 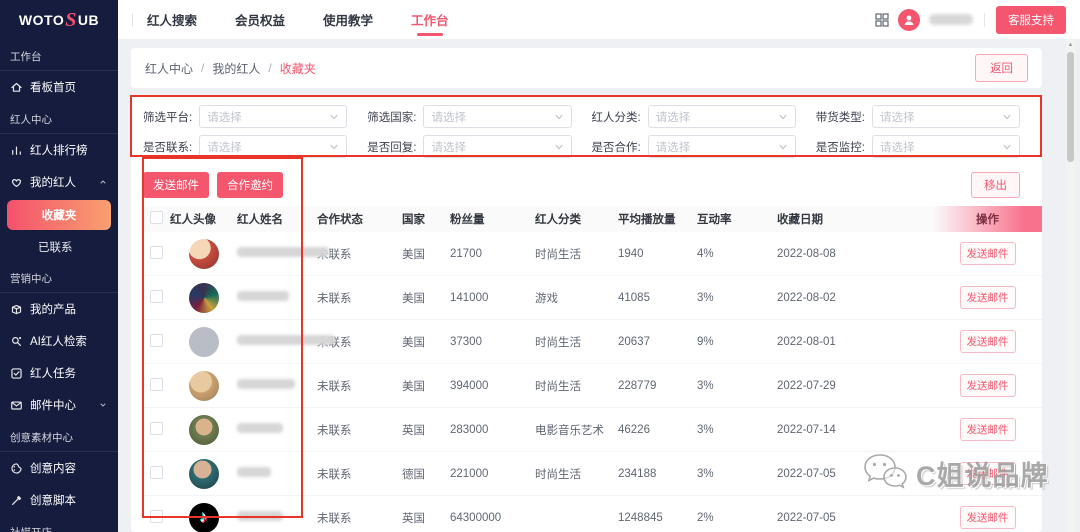 I want to click on filter-field-是否联系: 是否联系: 请选择, so click(x=245, y=146).